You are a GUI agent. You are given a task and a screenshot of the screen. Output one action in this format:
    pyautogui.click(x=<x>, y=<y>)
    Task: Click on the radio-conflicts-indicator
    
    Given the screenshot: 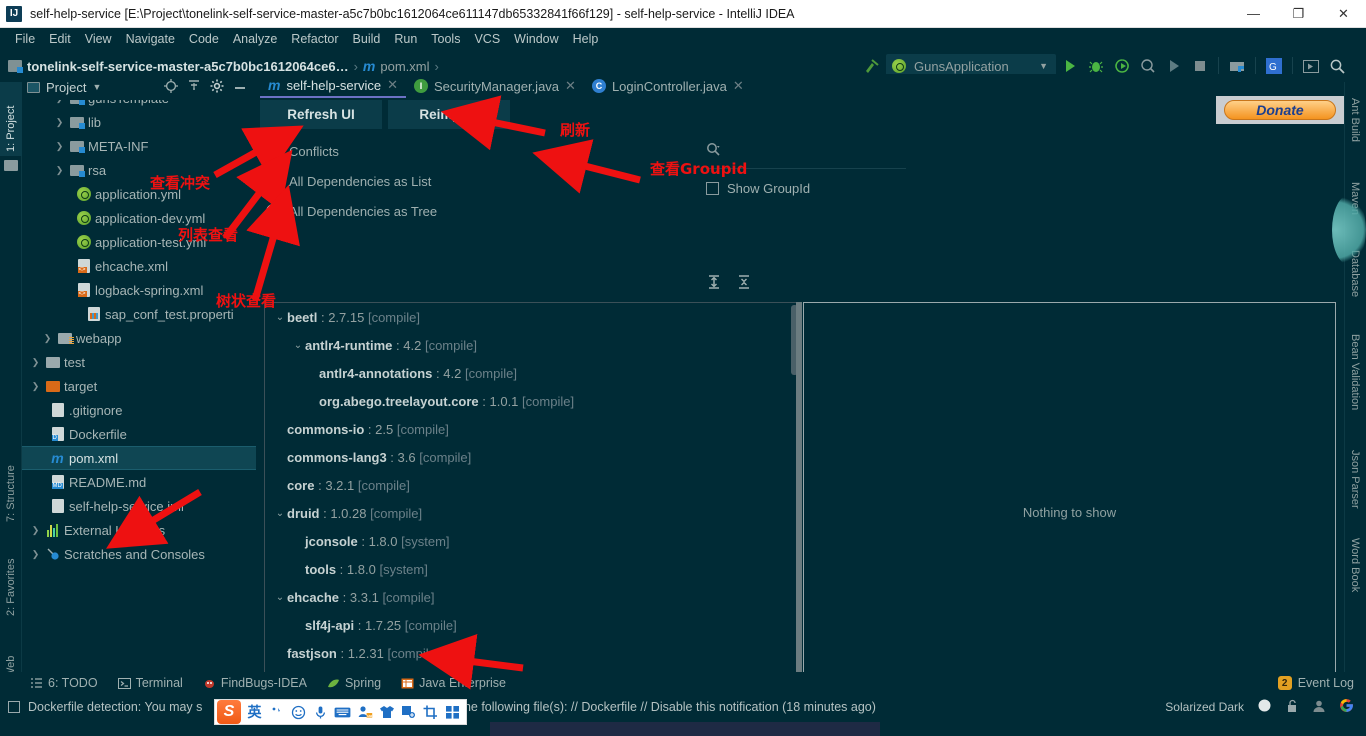 What is the action you would take?
    pyautogui.click(x=273, y=151)
    